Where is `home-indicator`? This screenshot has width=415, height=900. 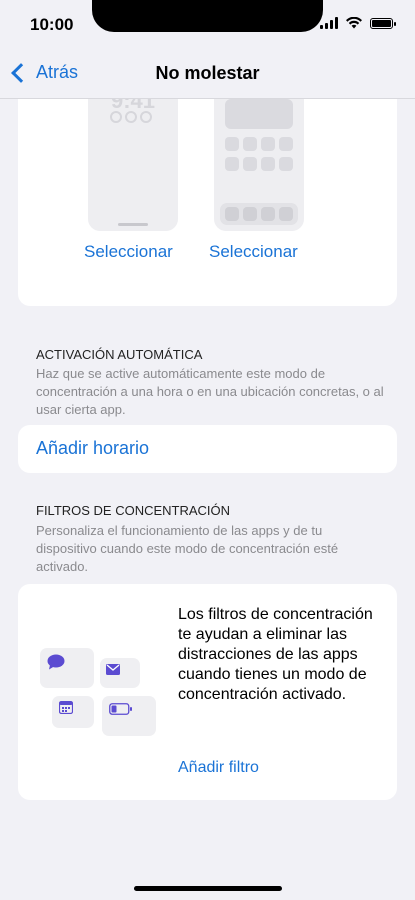
home-indicator is located at coordinates (208, 888).